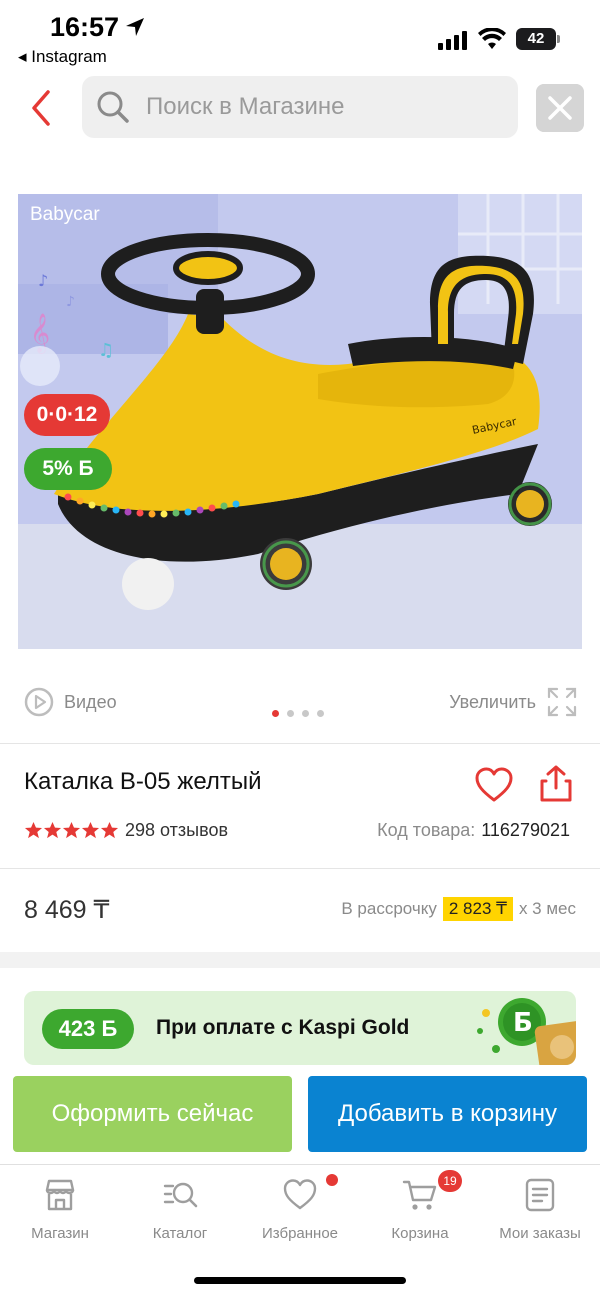 The image size is (600, 1297). Describe the element at coordinates (62, 57) in the screenshot. I see `back-to-app-link: ◂ Instagram` at that location.